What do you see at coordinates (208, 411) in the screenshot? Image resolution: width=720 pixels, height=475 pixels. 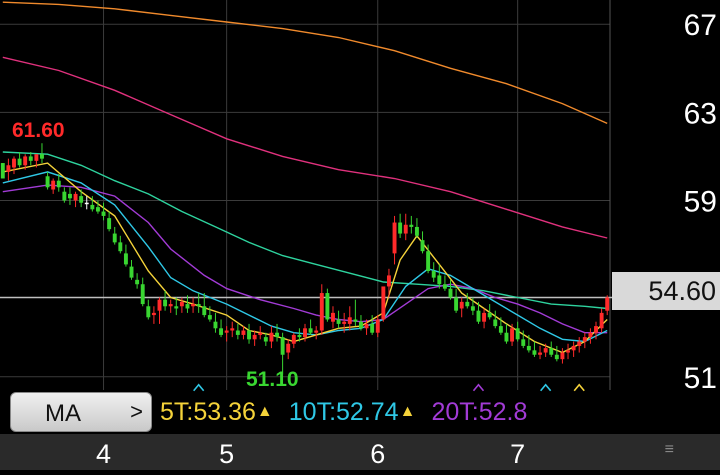 I see `legend-item-label: 5T:53.36` at bounding box center [208, 411].